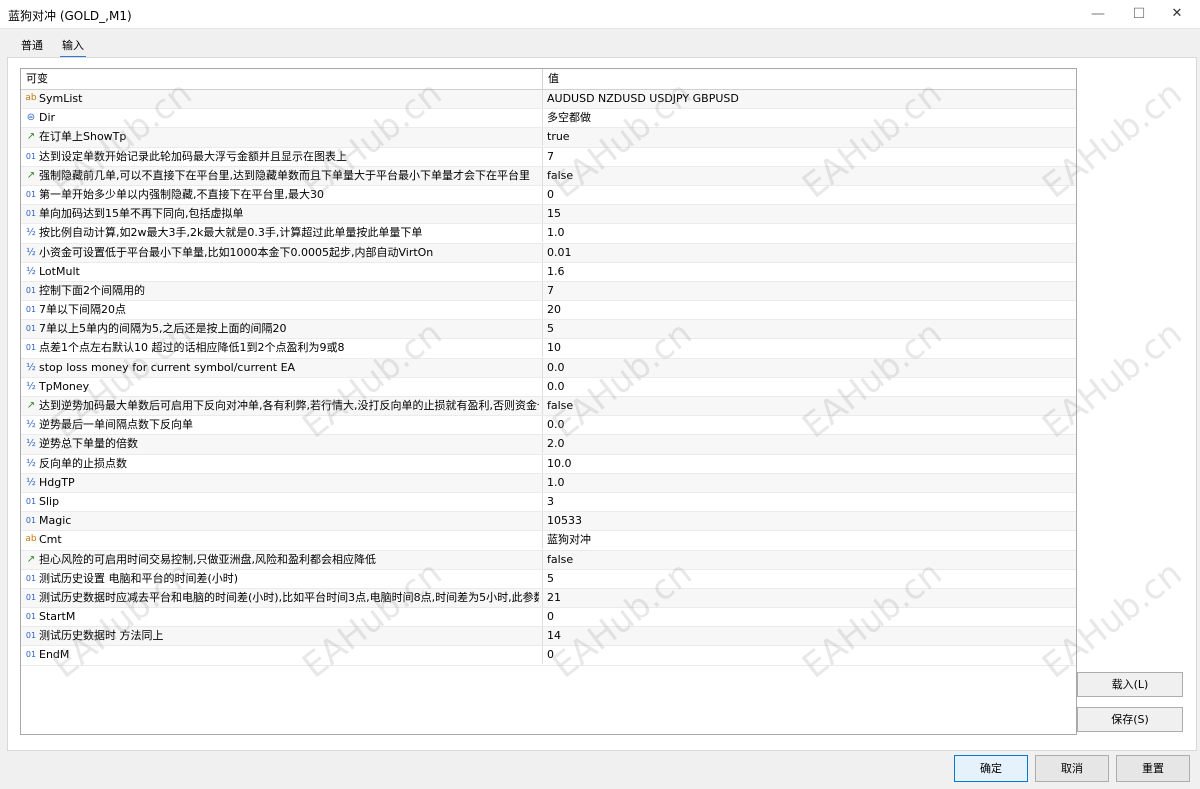  I want to click on table-row: ½ 逆势最后一单间隔点数下反向单 0.0, so click(548, 426).